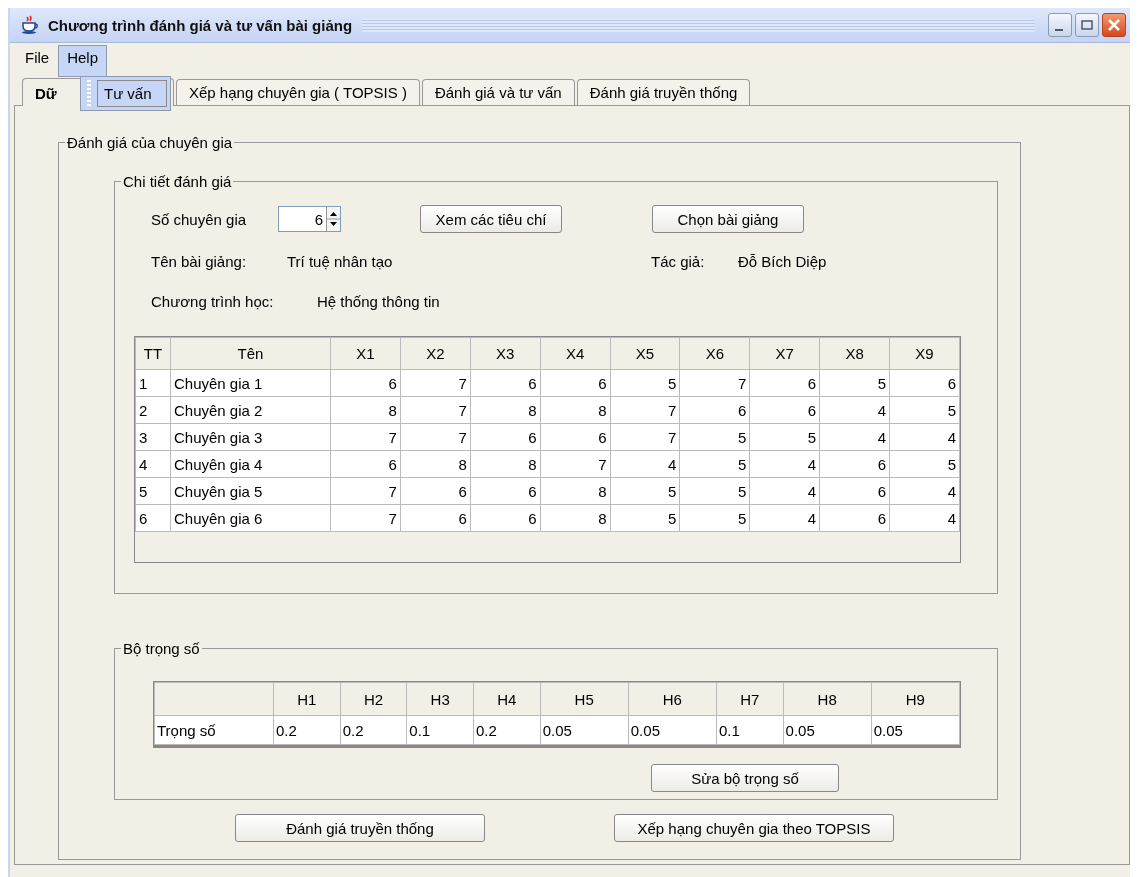  I want to click on group-title: Bộ trọng số, so click(161, 648).